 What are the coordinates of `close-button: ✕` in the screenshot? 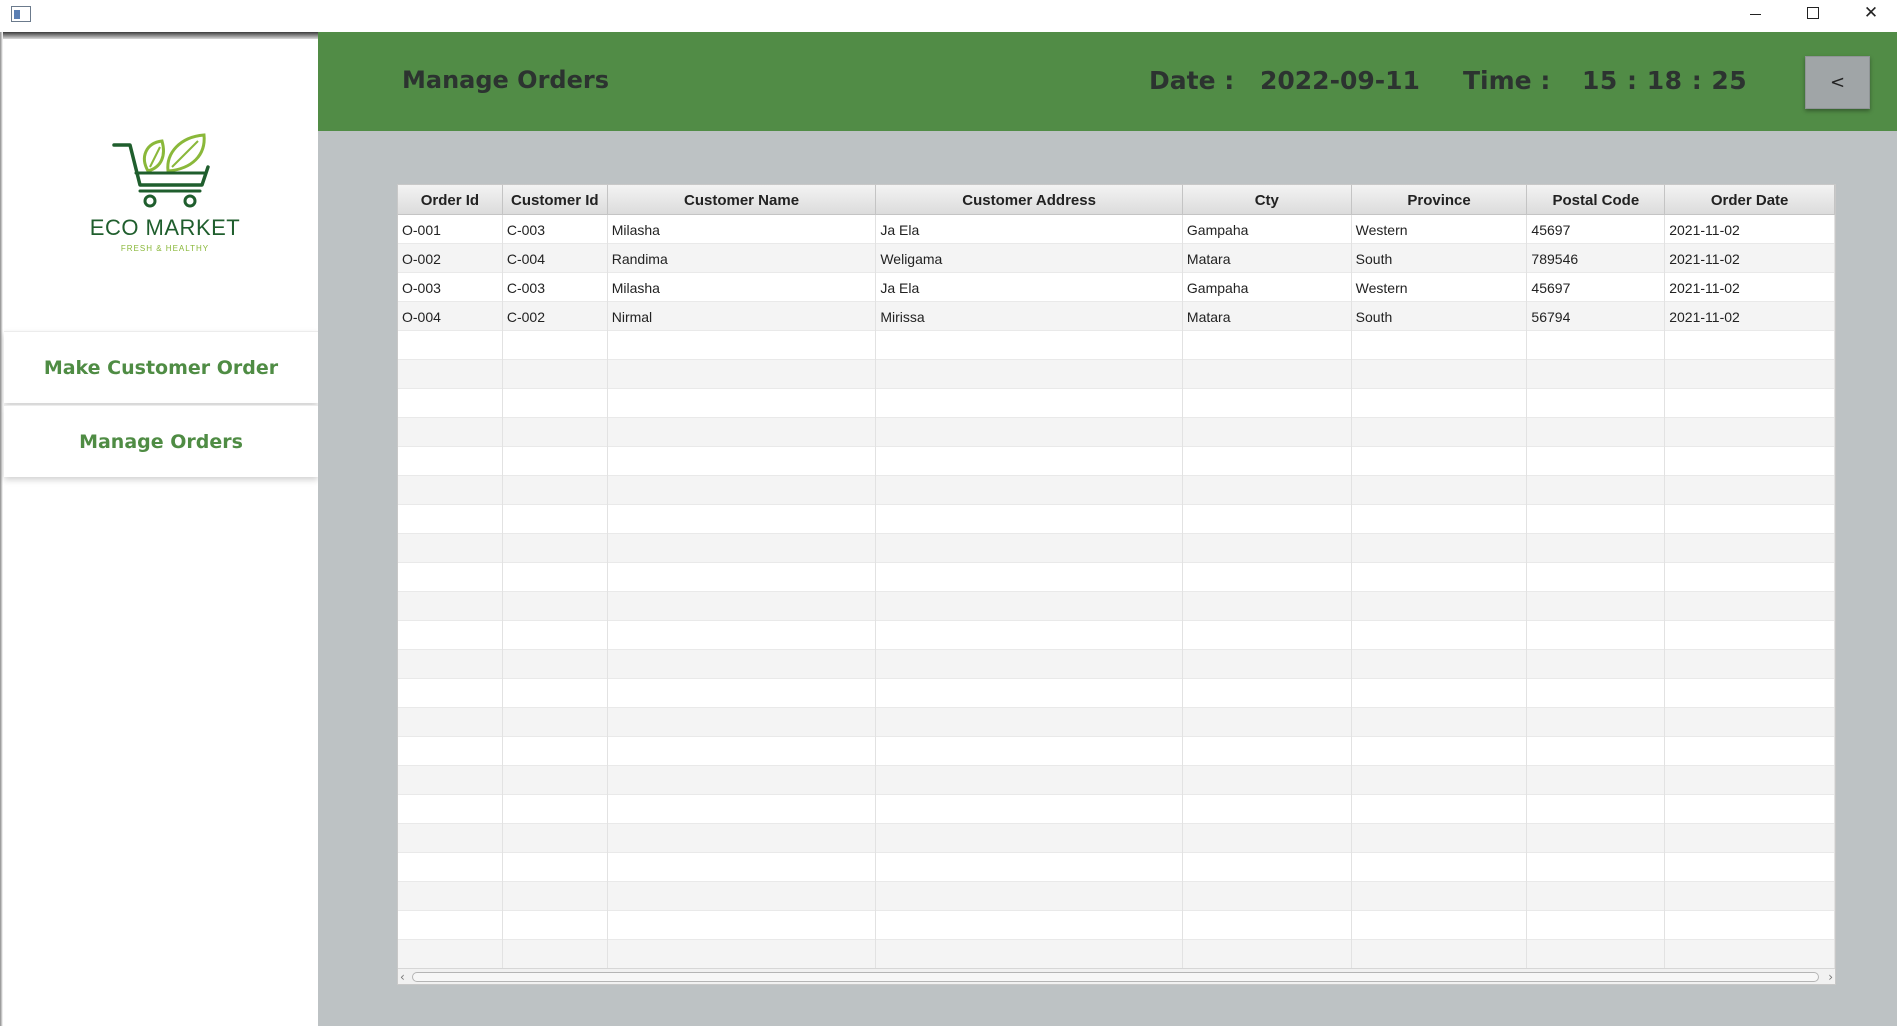 It's located at (1869, 13).